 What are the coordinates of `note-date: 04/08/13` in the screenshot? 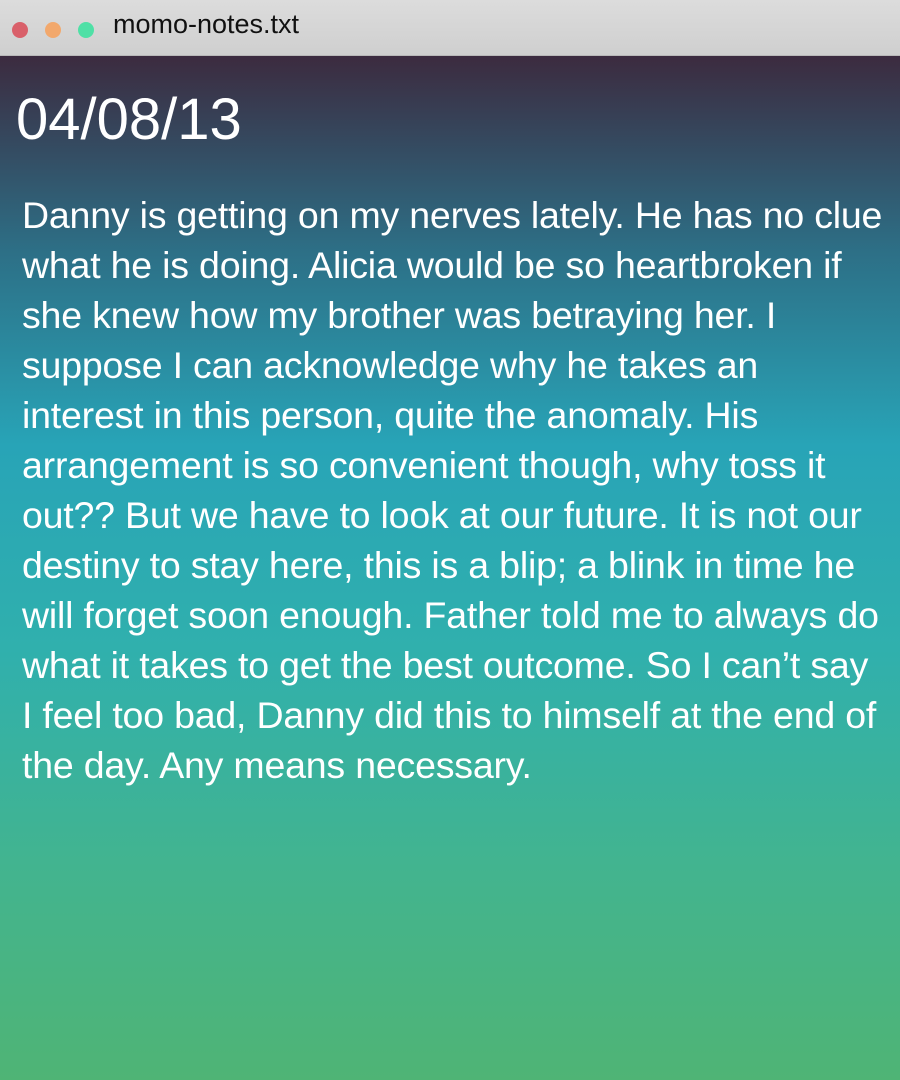 It's located at (129, 119).